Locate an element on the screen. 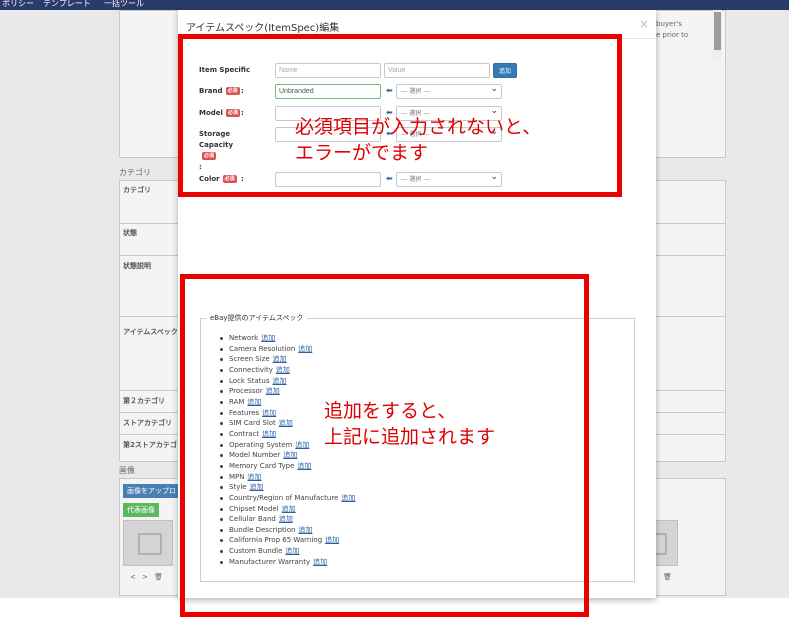  bg-row-item-spec: アイテムスペック is located at coordinates (150, 332).